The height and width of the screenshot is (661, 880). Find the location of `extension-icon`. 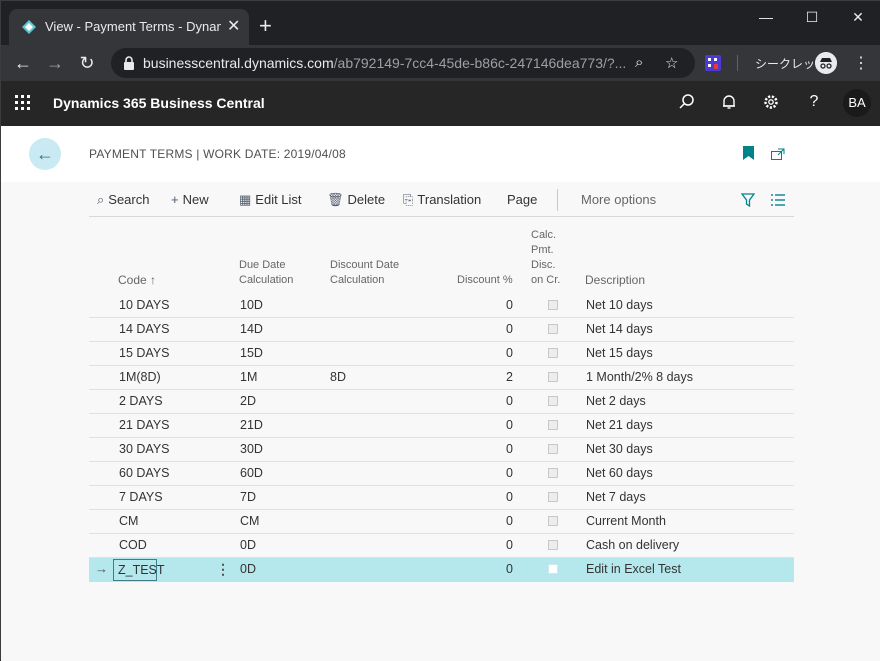

extension-icon is located at coordinates (713, 63).